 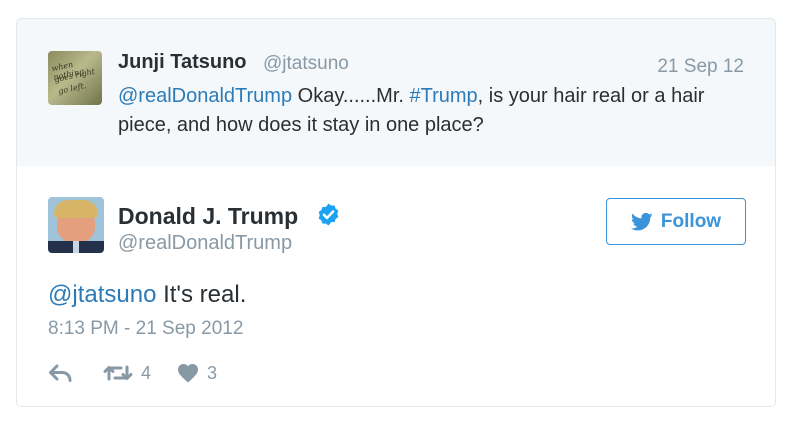 What do you see at coordinates (212, 372) in the screenshot?
I see `like-count: 3` at bounding box center [212, 372].